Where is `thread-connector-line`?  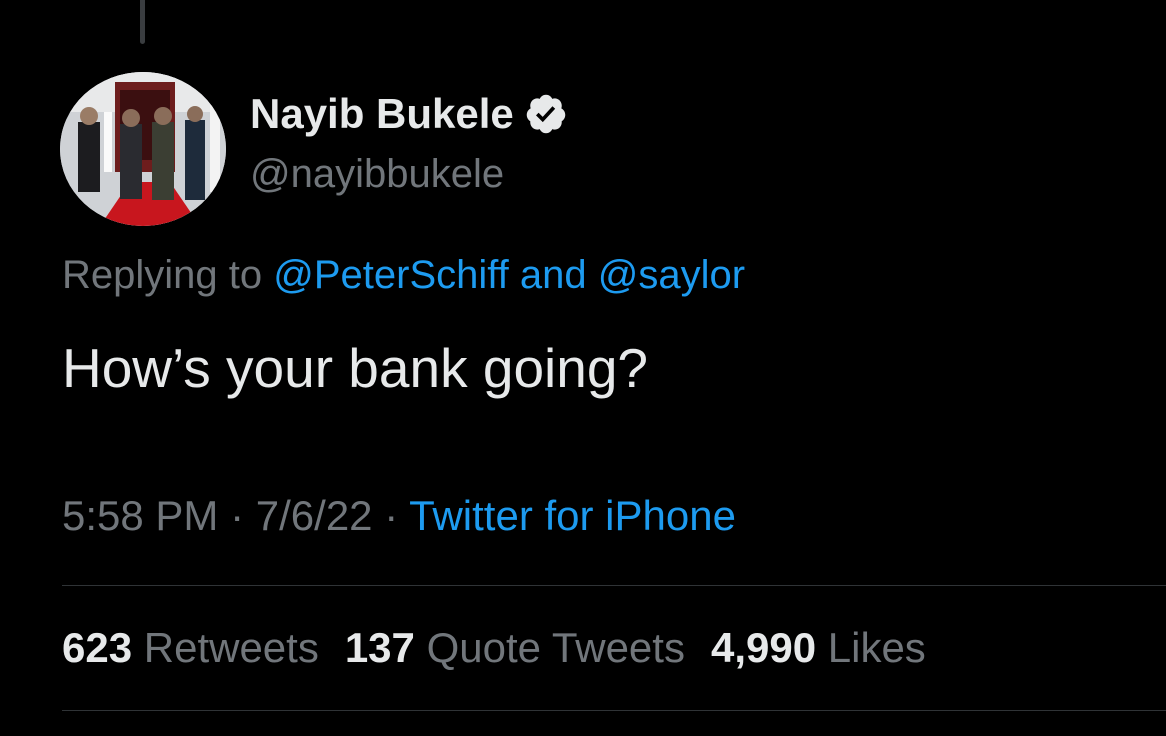
thread-connector-line is located at coordinates (142, 22).